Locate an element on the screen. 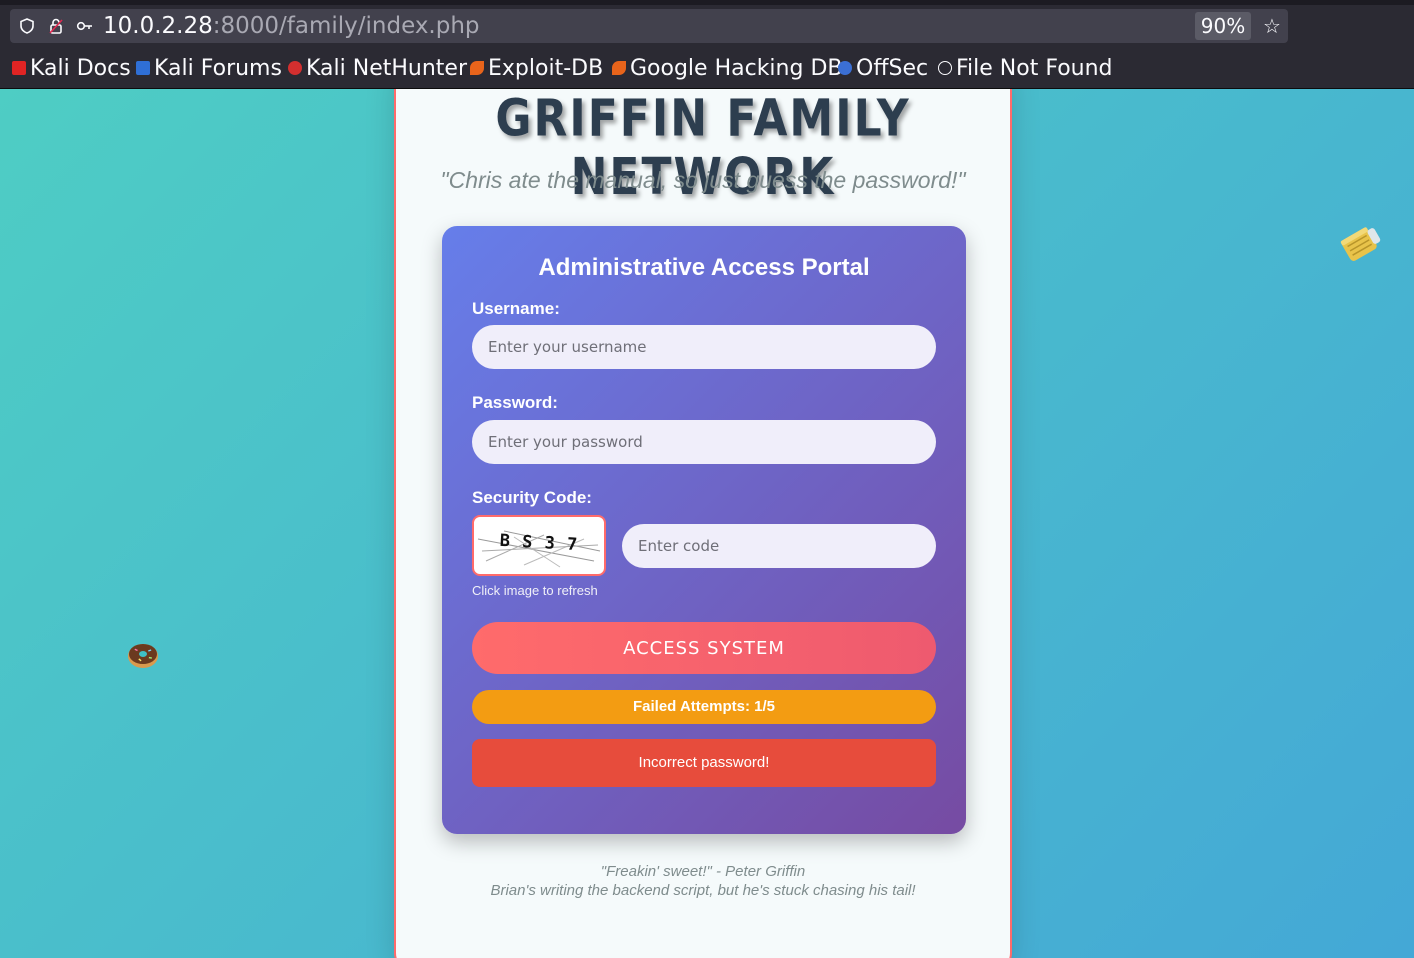 The image size is (1414, 958). key-icon is located at coordinates (85, 26).